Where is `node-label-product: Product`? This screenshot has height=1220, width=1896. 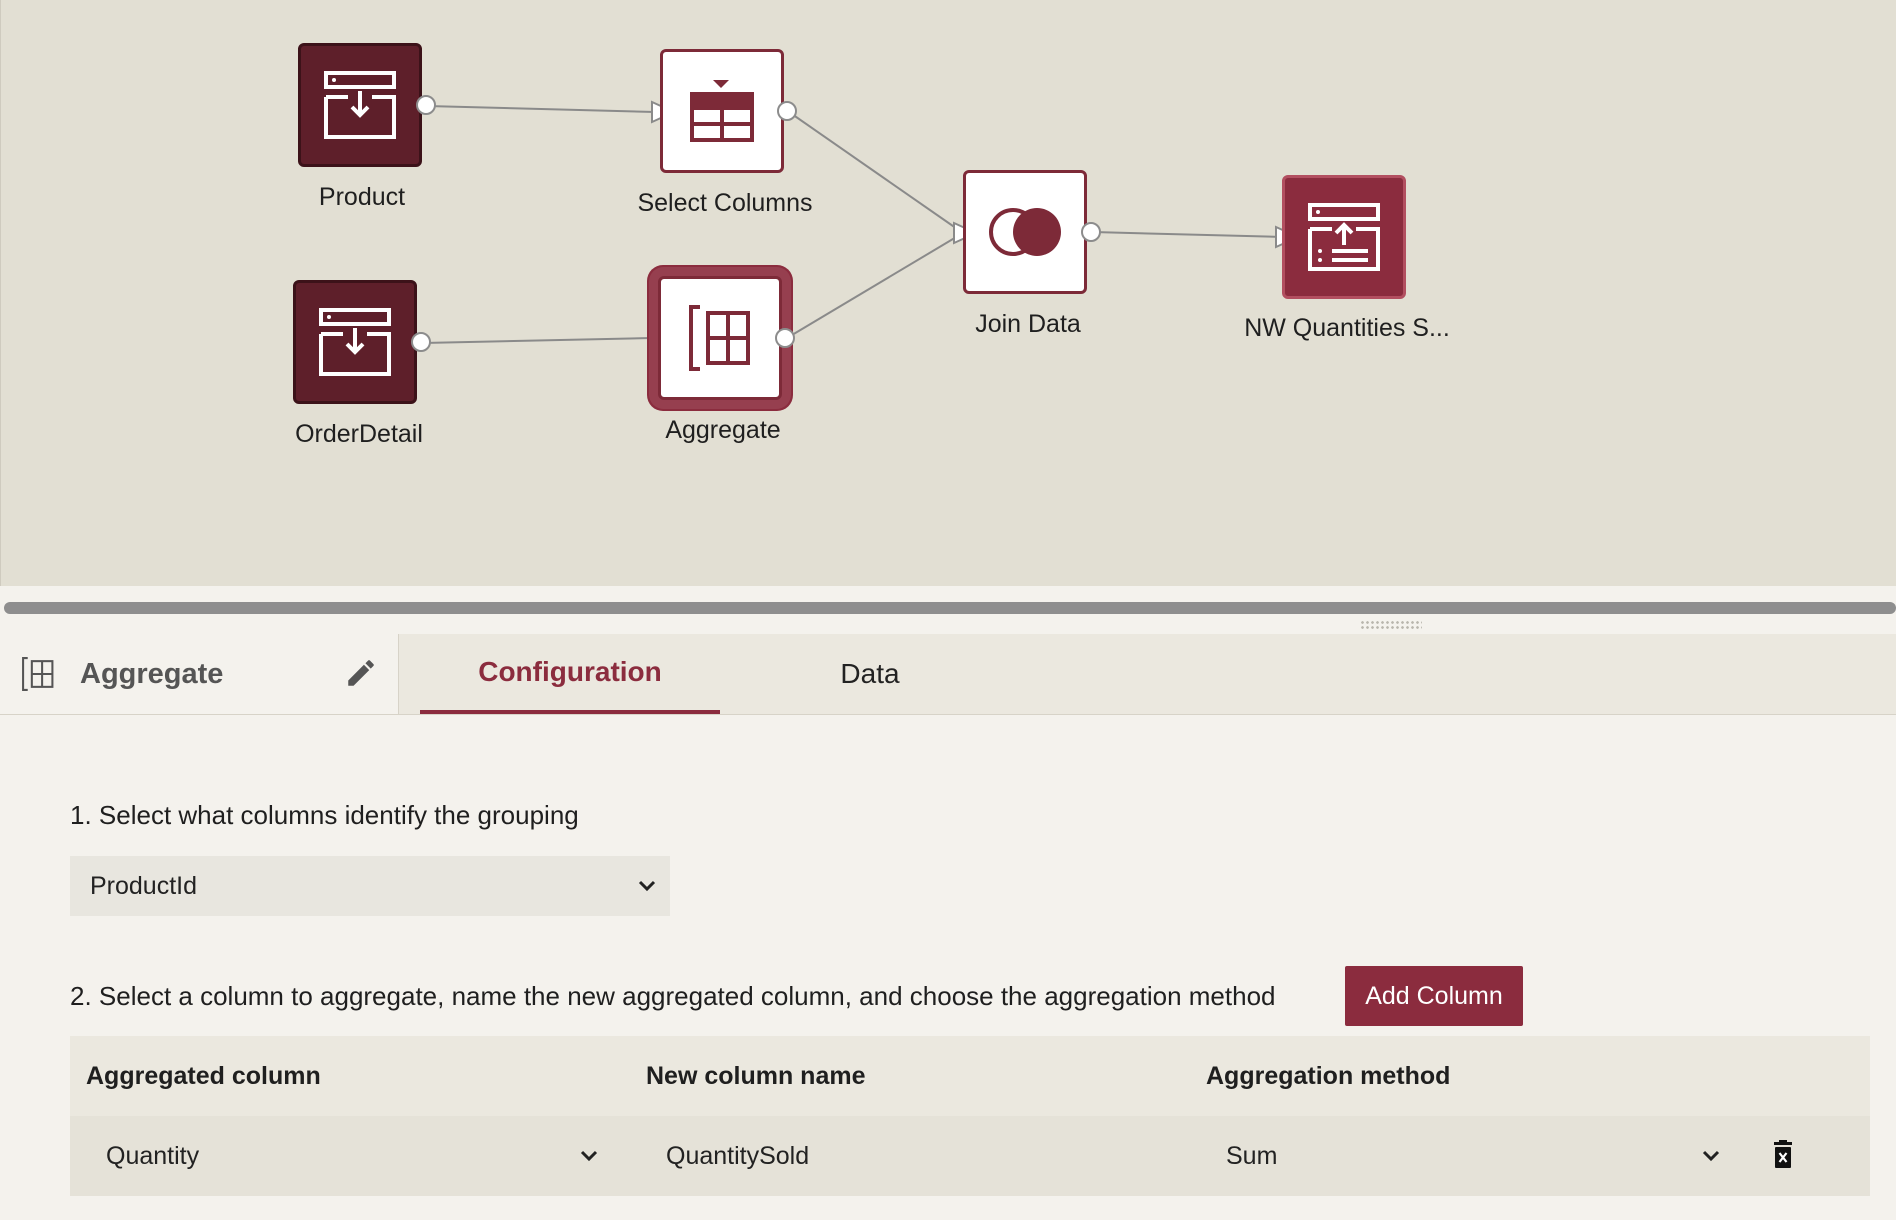
node-label-product: Product is located at coordinates (362, 197).